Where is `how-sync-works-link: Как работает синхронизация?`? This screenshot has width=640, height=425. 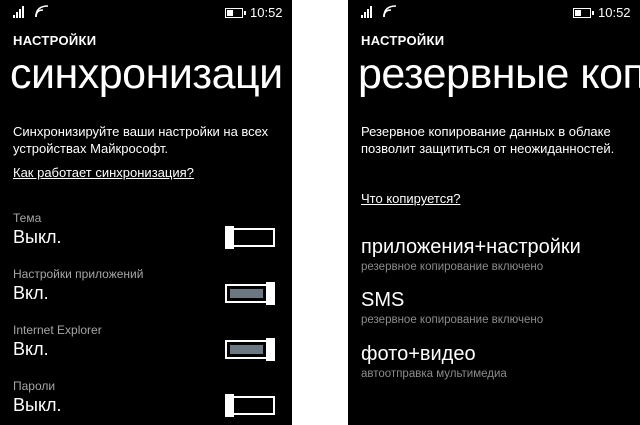
how-sync-works-link: Как работает синхронизация? is located at coordinates (103, 172).